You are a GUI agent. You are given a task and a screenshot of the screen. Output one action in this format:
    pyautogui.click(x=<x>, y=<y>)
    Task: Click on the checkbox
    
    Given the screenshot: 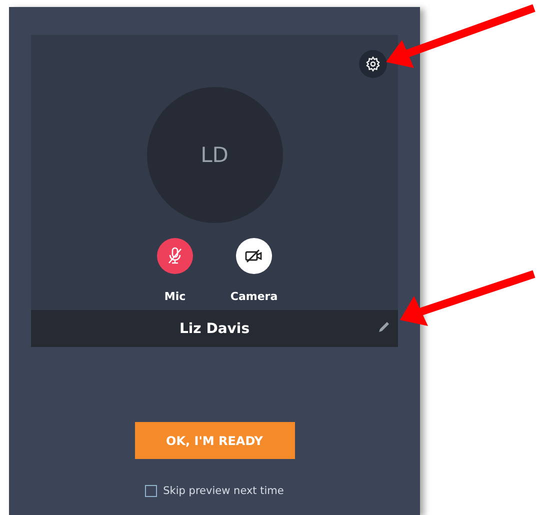 What is the action you would take?
    pyautogui.click(x=151, y=491)
    